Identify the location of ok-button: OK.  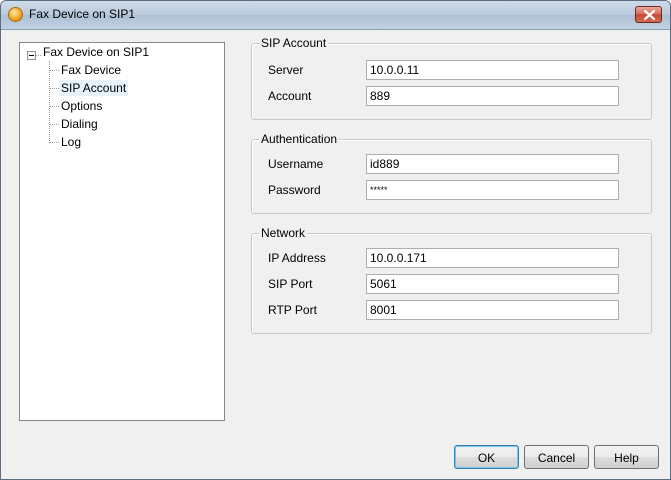
(486, 457).